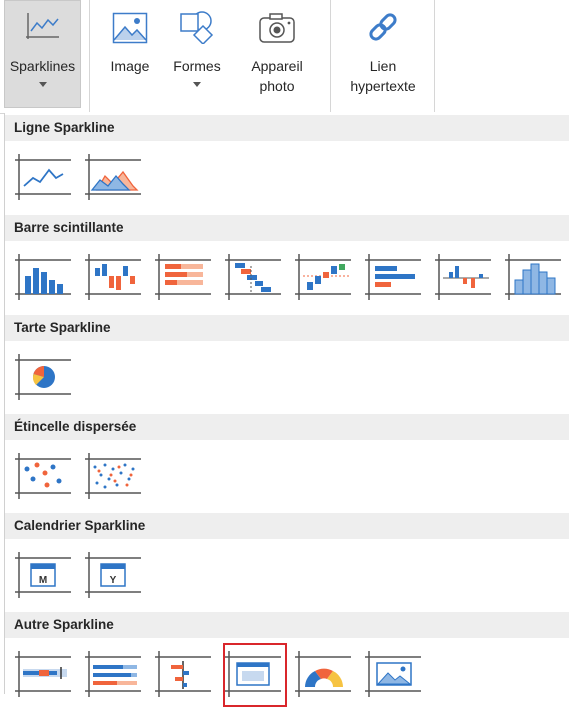  I want to click on year-calendar-sparkline-icon: Y, so click(115, 576).